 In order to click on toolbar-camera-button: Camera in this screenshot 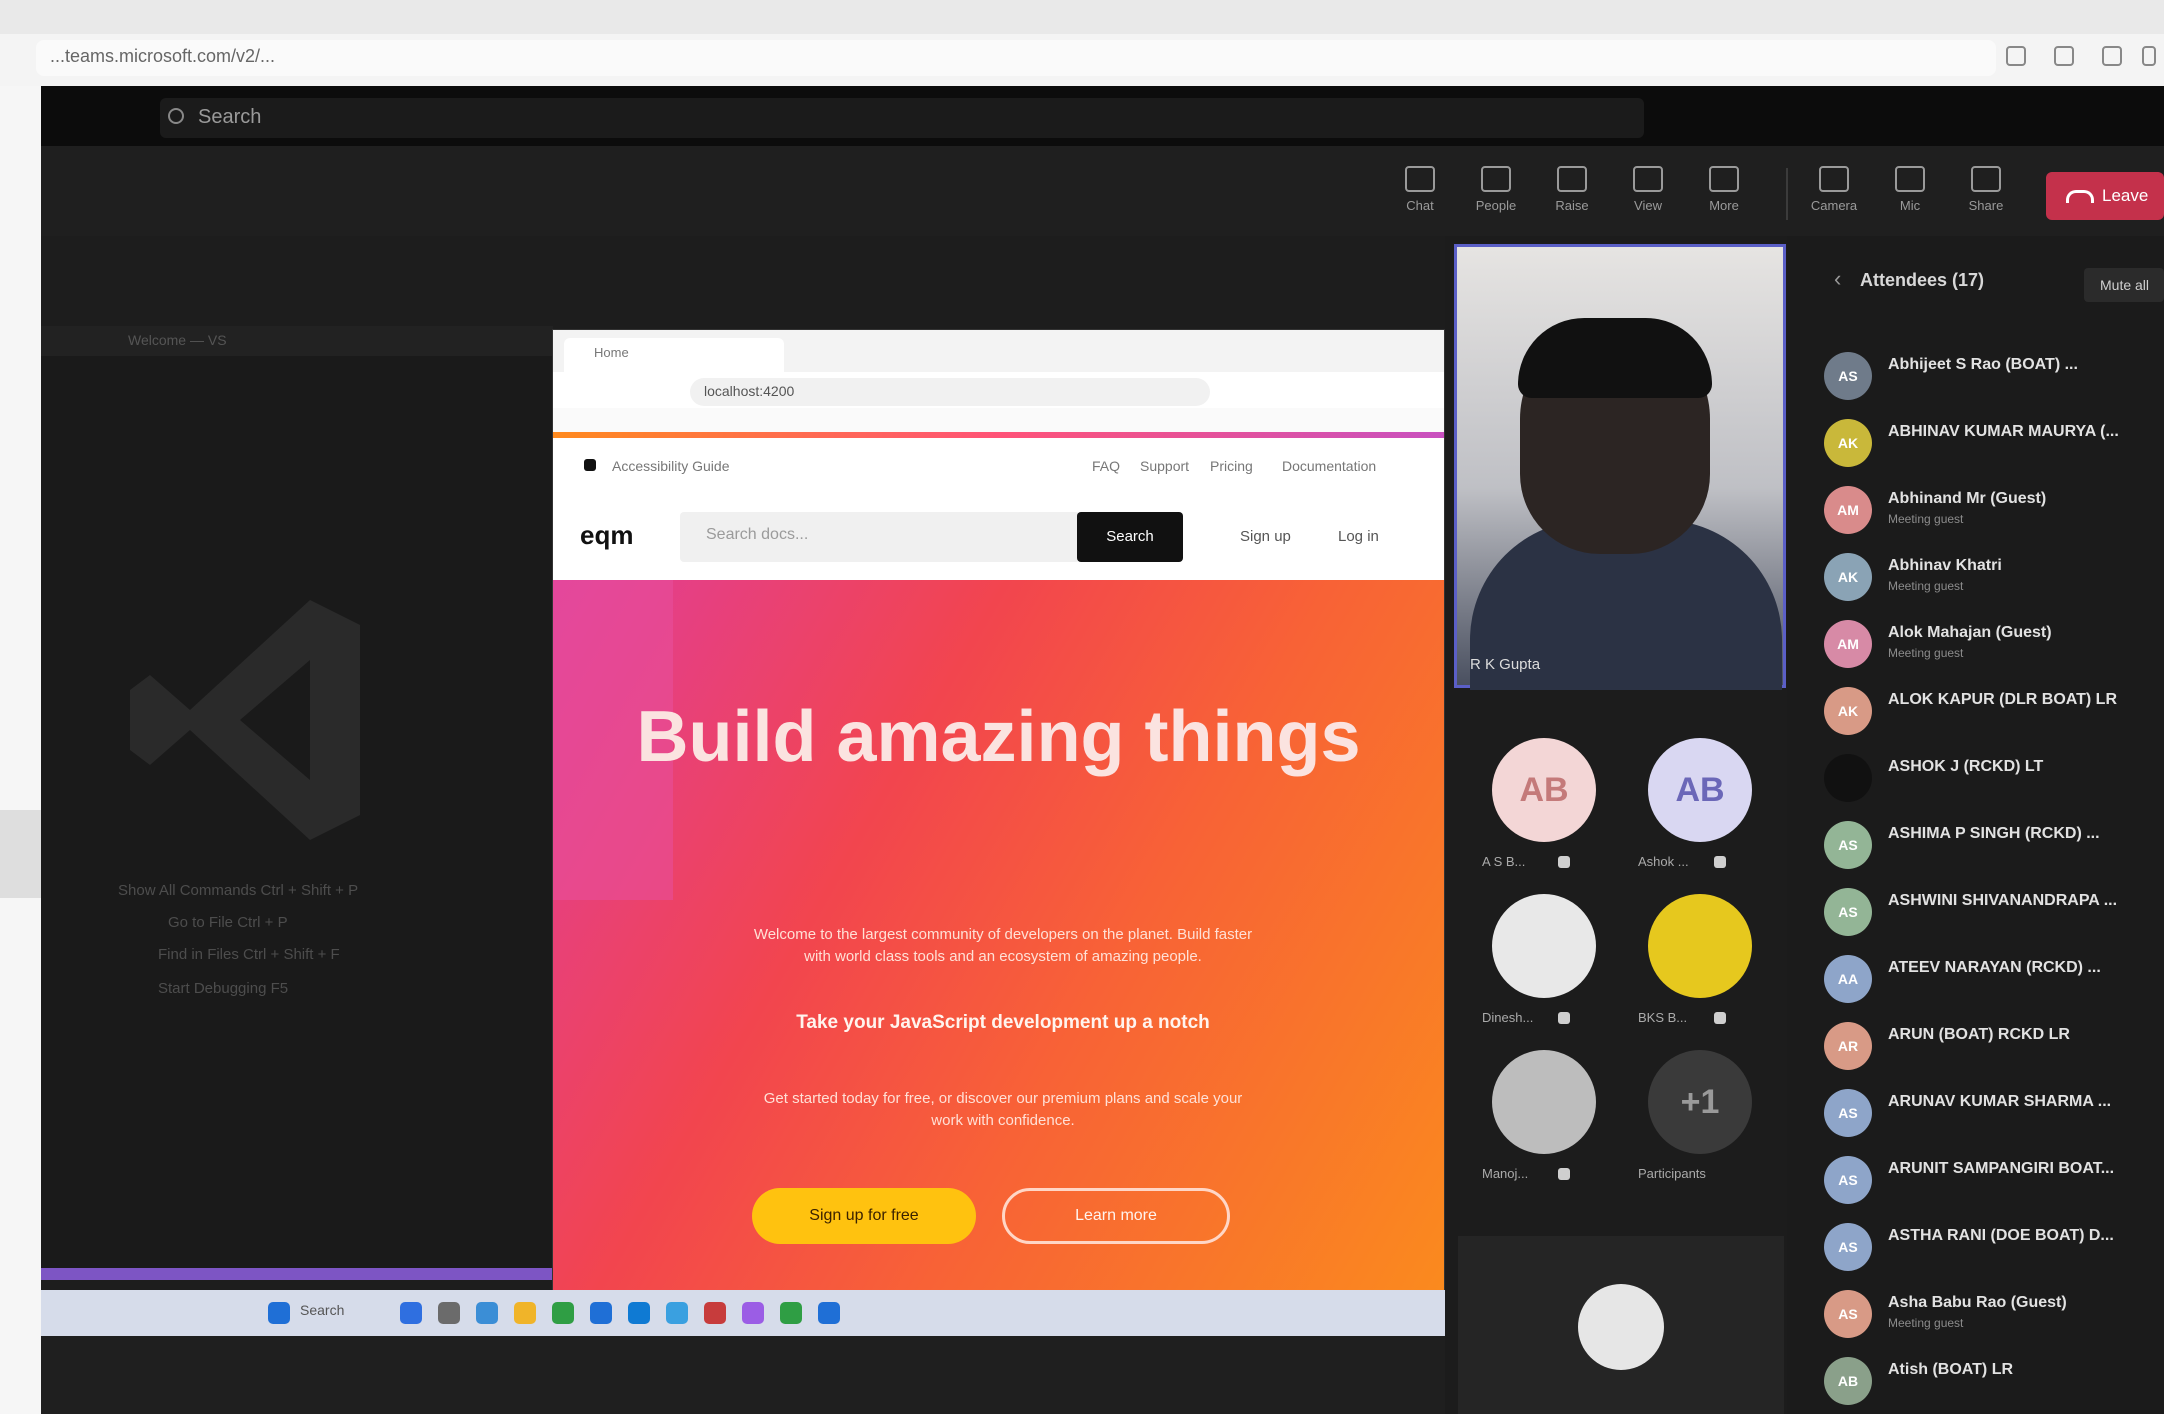, I will do `click(1834, 196)`.